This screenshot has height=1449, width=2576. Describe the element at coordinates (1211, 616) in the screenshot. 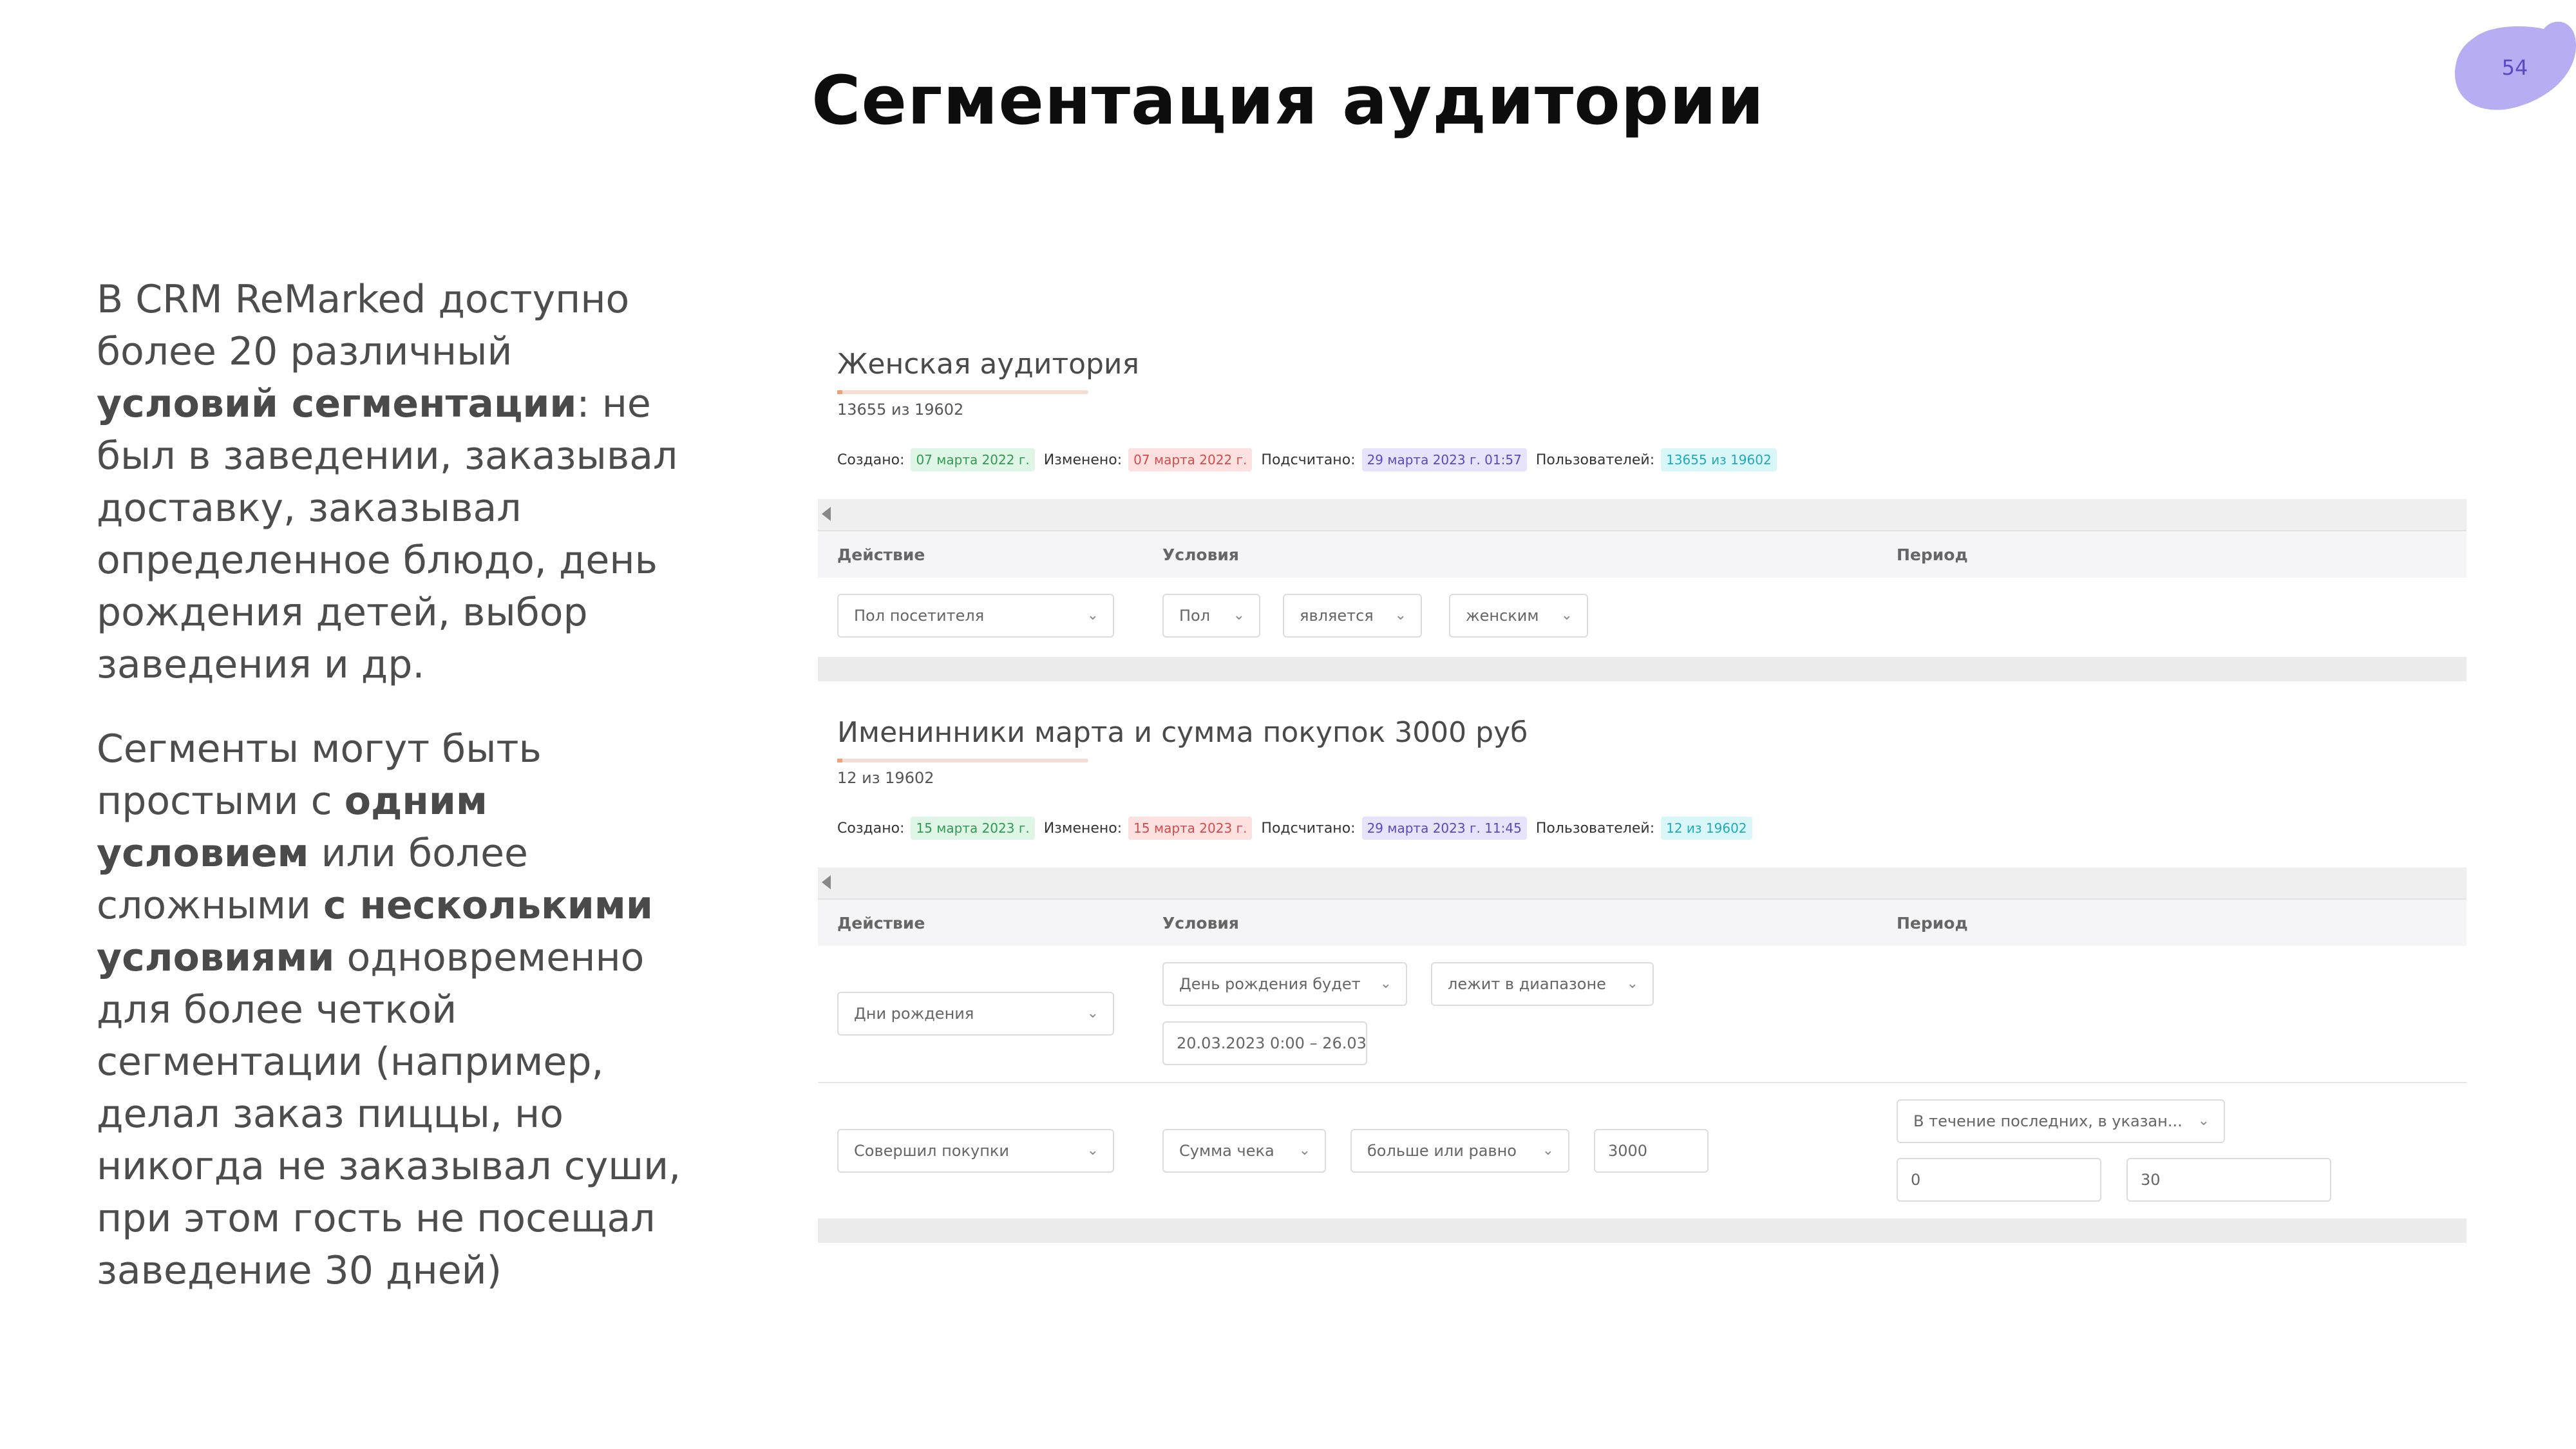

I see `condition-field-dropdown: Пол ⌄` at that location.